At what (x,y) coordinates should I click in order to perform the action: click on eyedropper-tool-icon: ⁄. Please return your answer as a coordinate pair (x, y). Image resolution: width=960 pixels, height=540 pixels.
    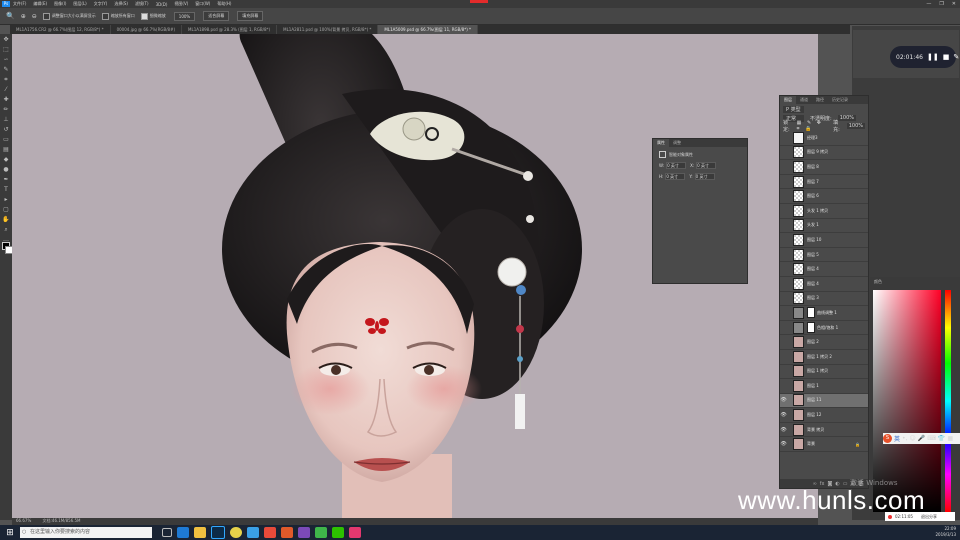
    Looking at the image, I should click on (6, 89).